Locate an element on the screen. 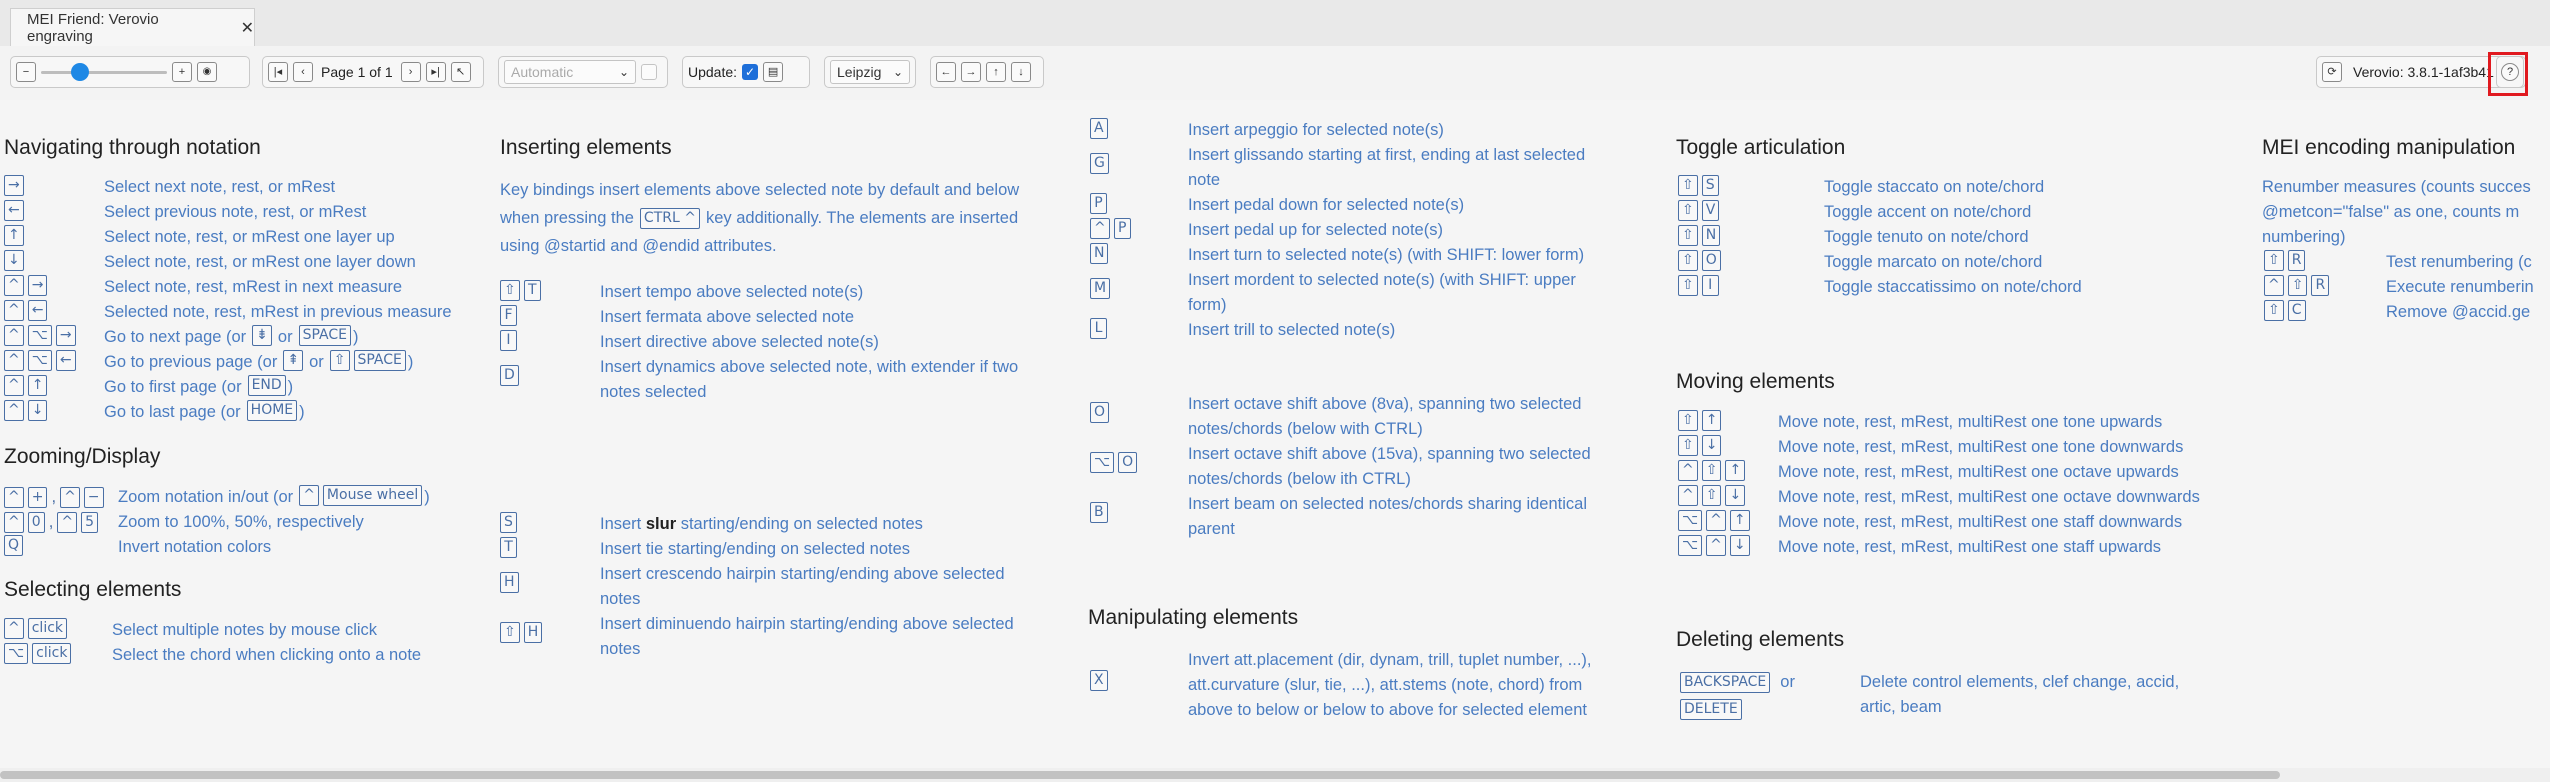 This screenshot has width=2550, height=782. help-highlight is located at coordinates (2508, 74).